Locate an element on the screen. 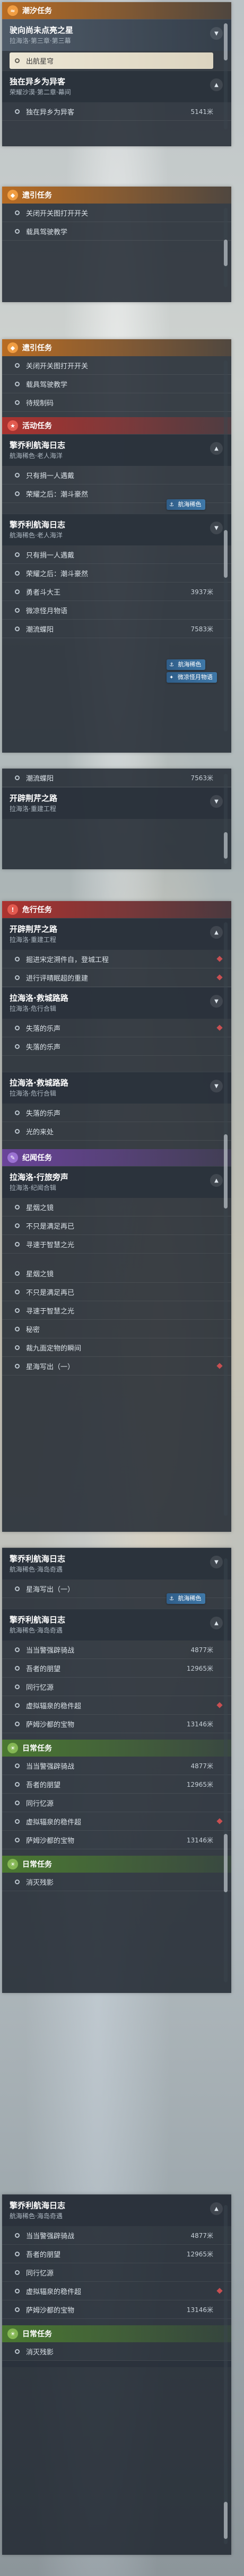  objective-label: 关闭开关图打开开关 is located at coordinates (58, 366).